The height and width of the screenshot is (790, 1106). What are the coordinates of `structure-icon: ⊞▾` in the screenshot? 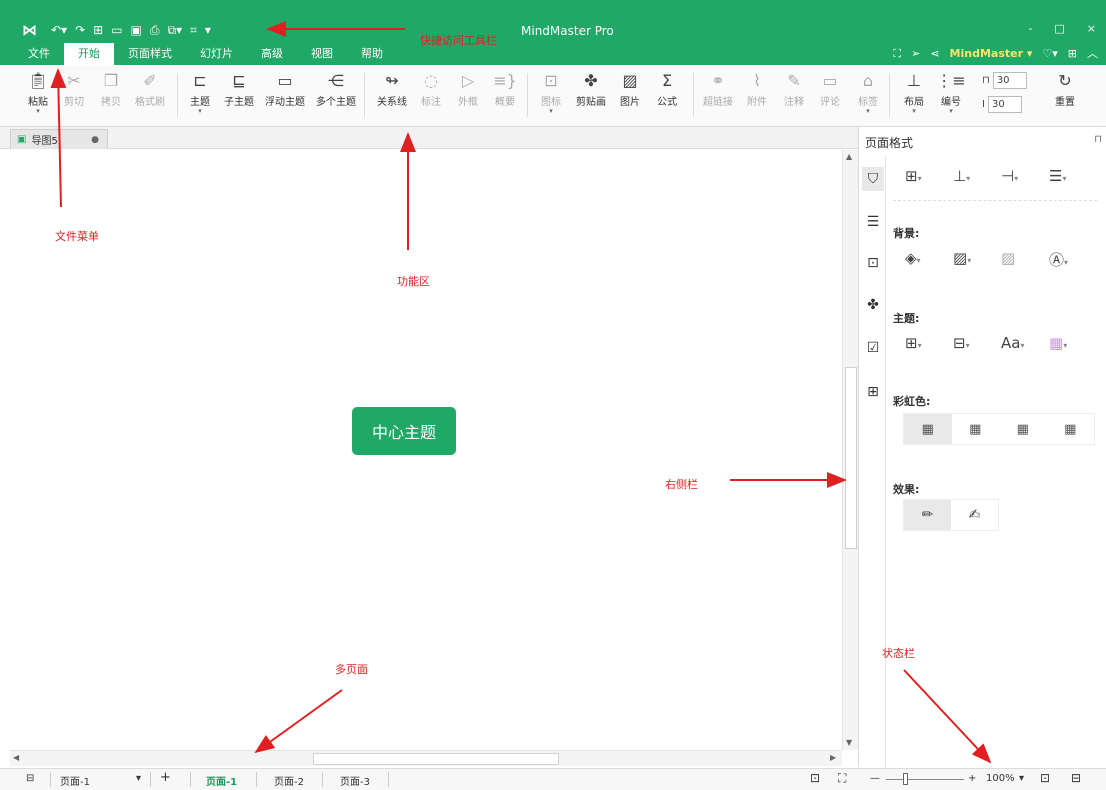 It's located at (920, 176).